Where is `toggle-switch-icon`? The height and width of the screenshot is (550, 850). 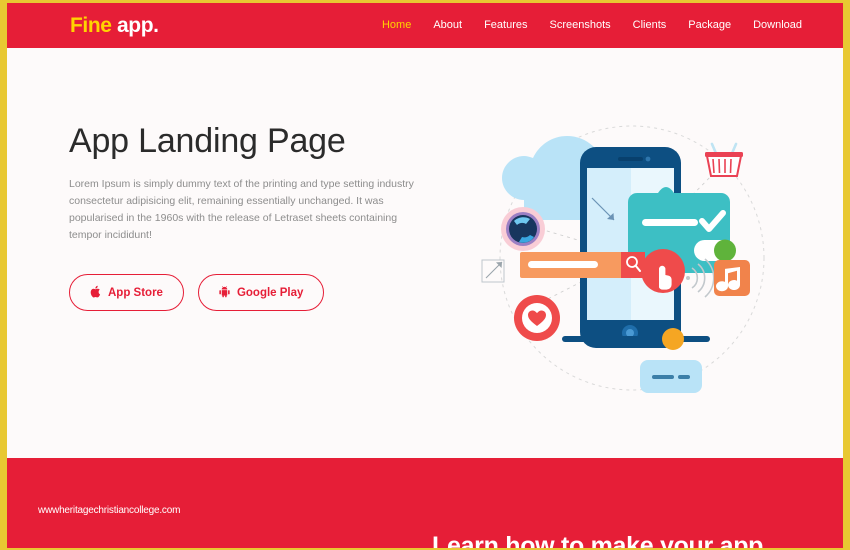
toggle-switch-icon is located at coordinates (715, 250).